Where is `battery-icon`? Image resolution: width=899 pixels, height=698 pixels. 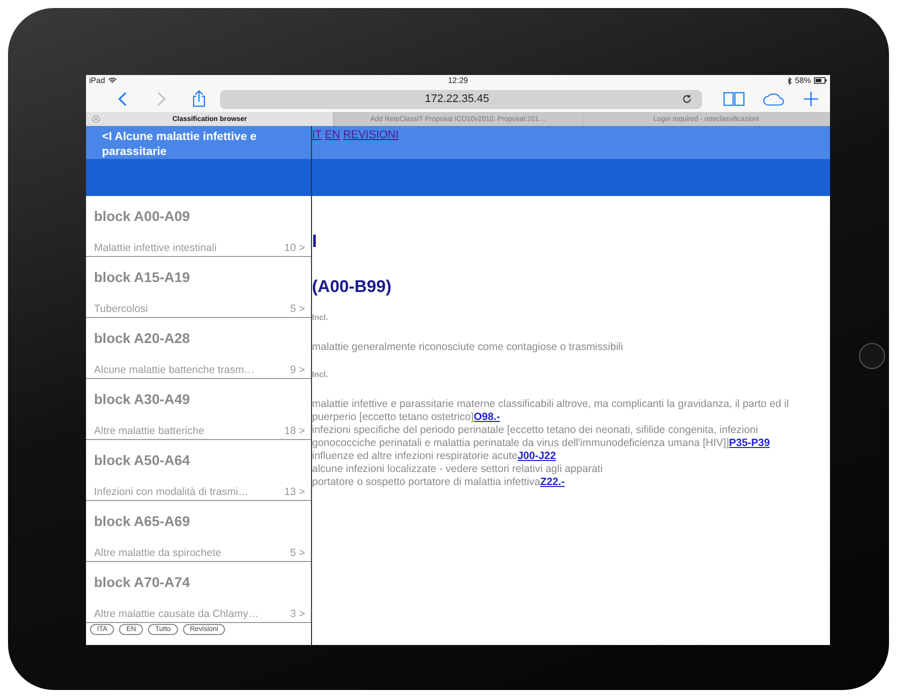
battery-icon is located at coordinates (820, 80).